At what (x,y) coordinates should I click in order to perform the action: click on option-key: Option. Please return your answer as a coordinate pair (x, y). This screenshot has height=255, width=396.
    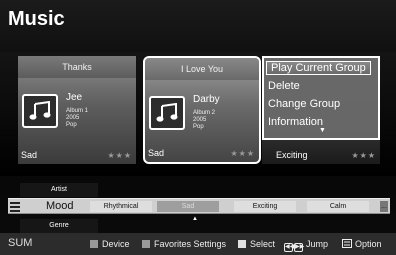
    Looking at the image, I should click on (362, 244).